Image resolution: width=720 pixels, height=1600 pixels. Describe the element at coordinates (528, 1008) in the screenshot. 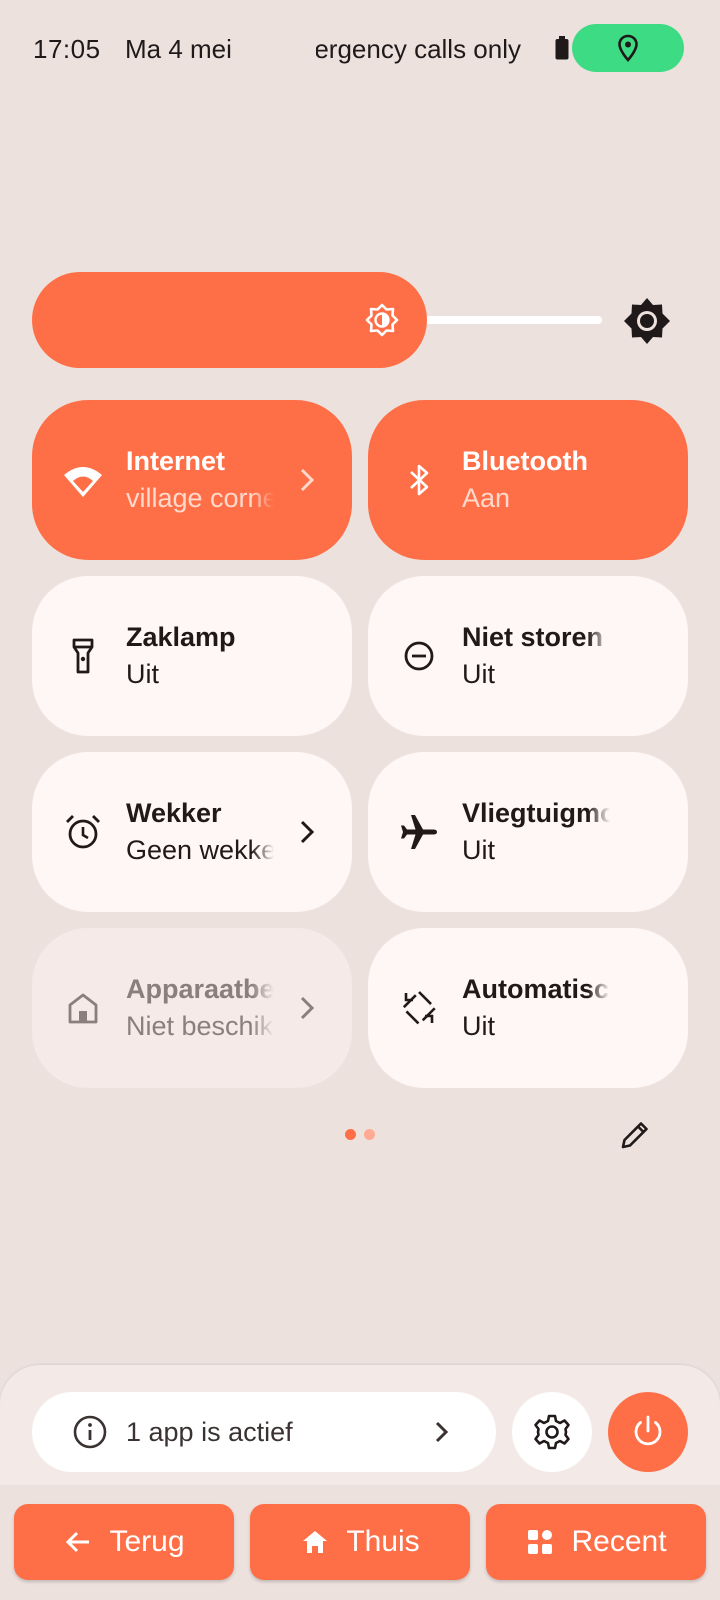

I see `tile-auto-rotate: Automatisch draaien Uit` at that location.